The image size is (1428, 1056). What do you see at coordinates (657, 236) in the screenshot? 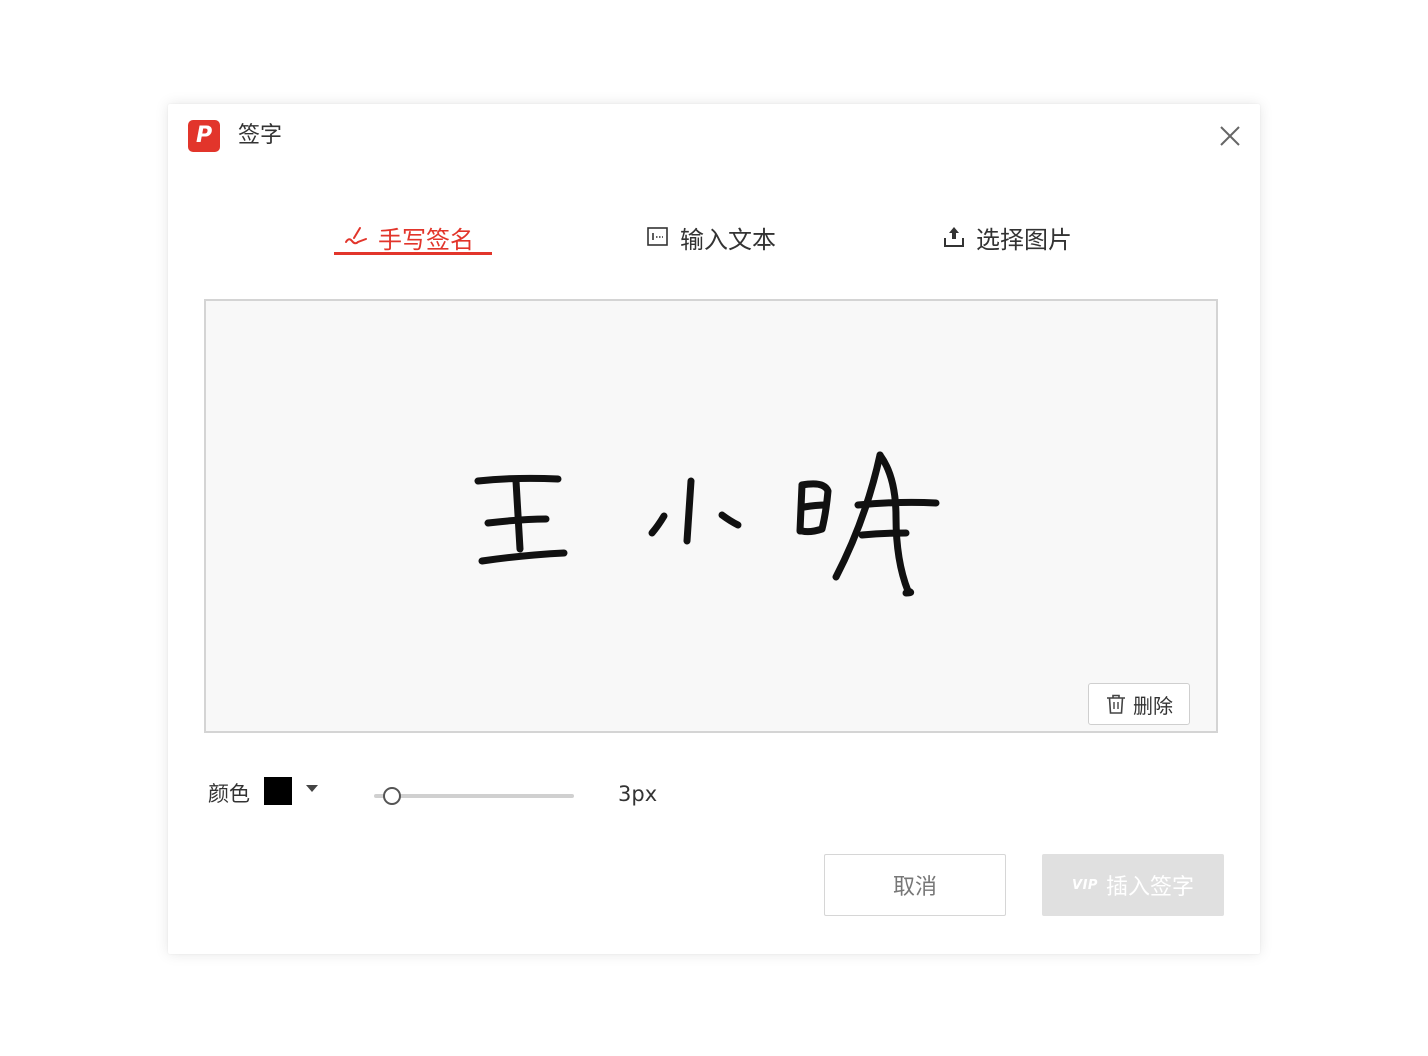
I see `text-box-icon` at bounding box center [657, 236].